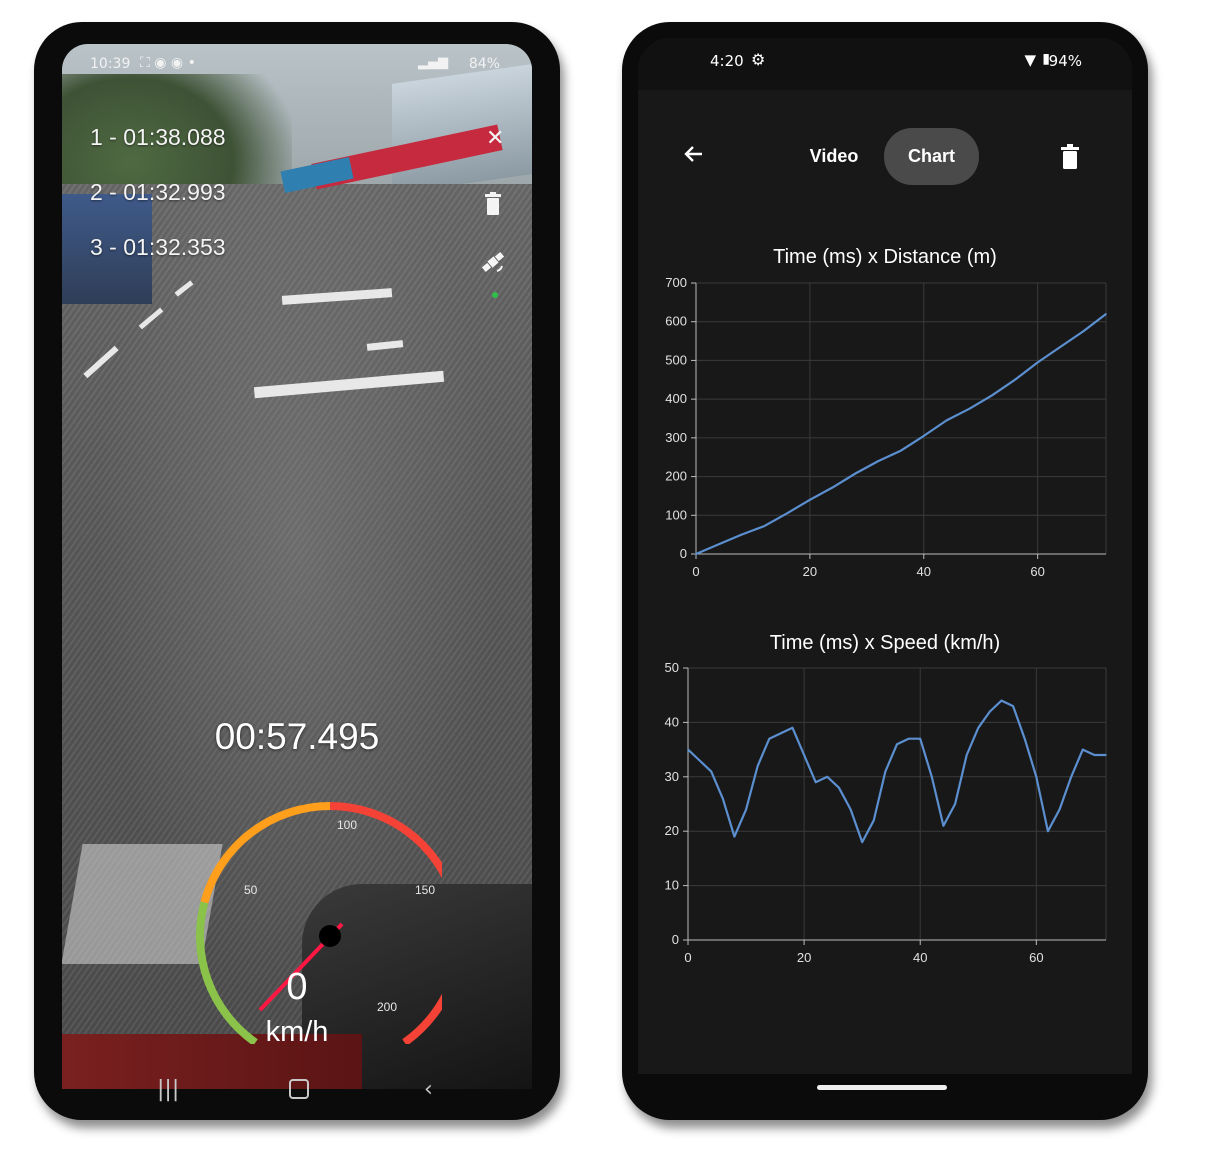 The width and height of the screenshot is (1205, 1160). Describe the element at coordinates (672, 885) in the screenshot. I see `y-tick-label: 10` at that location.